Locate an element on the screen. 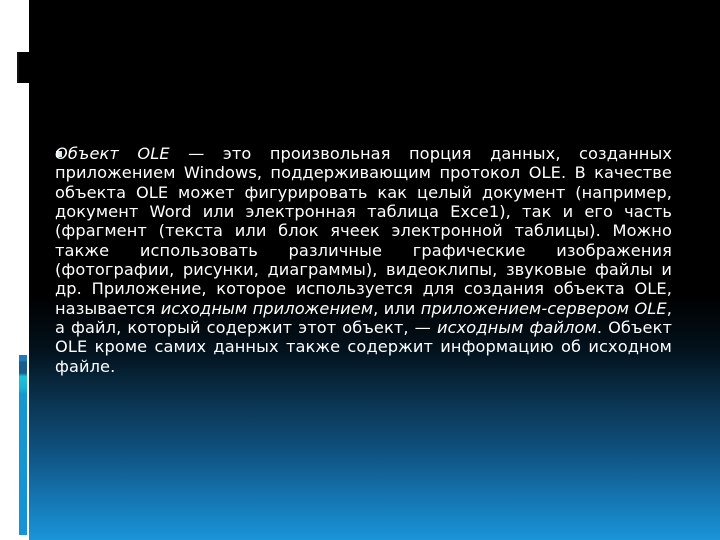 This screenshot has height=540, width=720. term-source-application: исходным приложением is located at coordinates (267, 308).